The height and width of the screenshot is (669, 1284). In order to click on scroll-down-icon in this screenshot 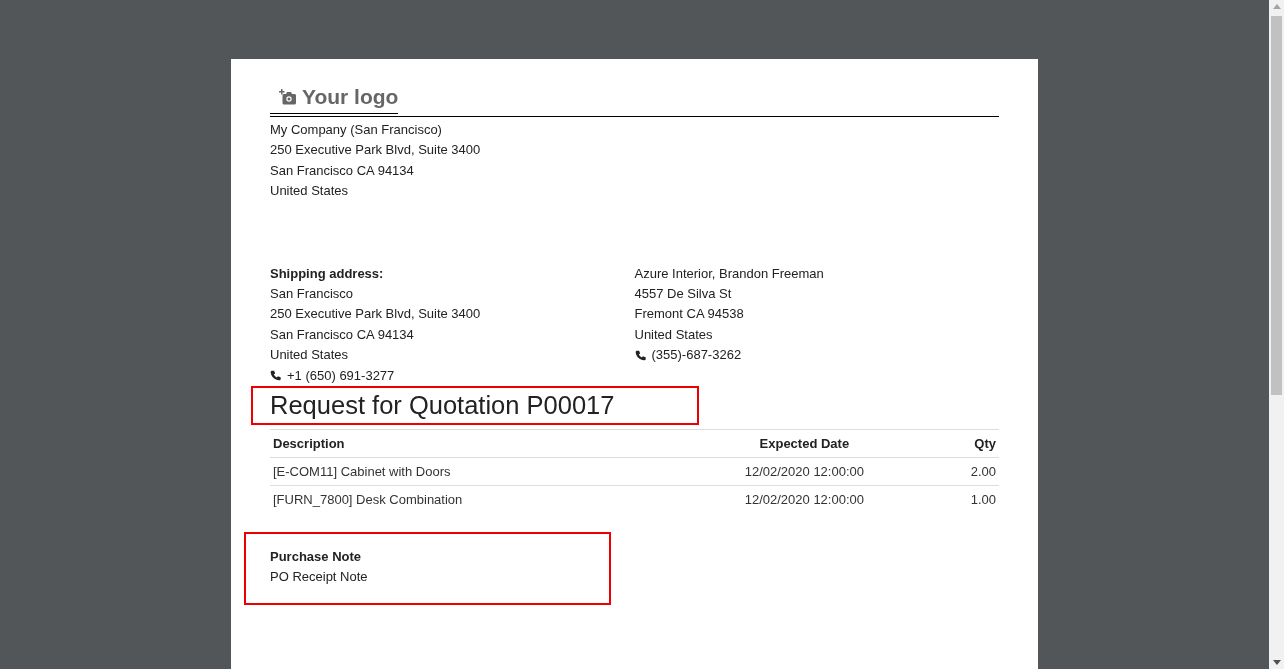, I will do `click(1276, 662)`.